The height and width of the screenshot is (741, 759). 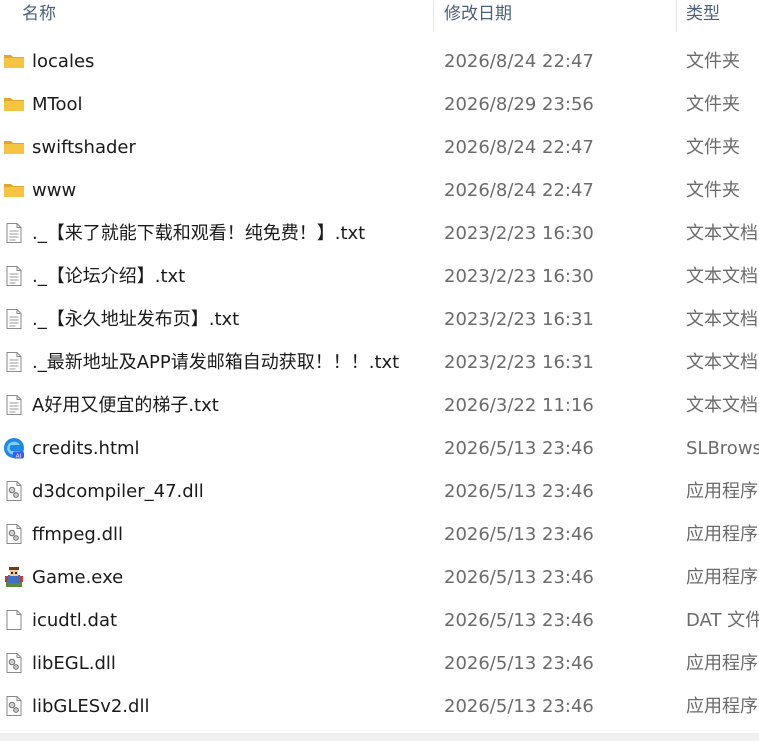 I want to click on horizontal-scrollbar, so click(x=379, y=737).